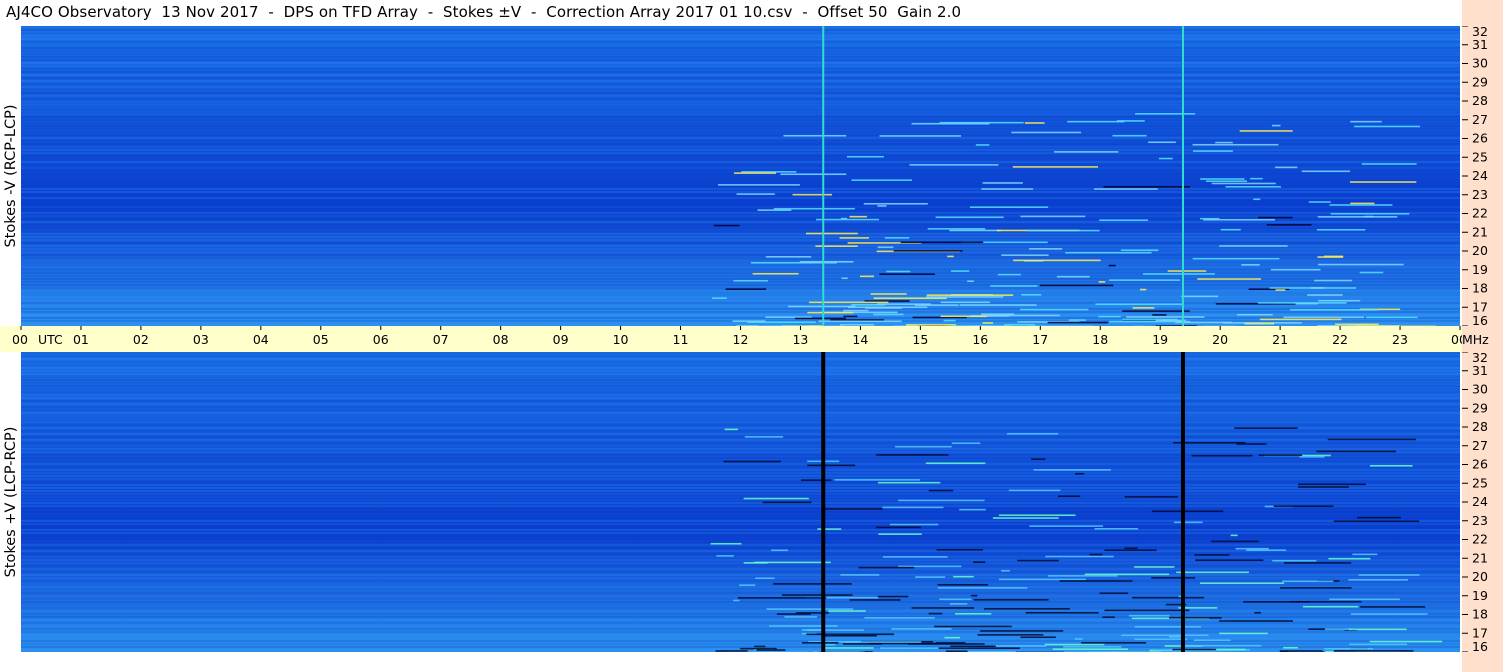  What do you see at coordinates (50, 339) in the screenshot?
I see `time-unit-label: UTC` at bounding box center [50, 339].